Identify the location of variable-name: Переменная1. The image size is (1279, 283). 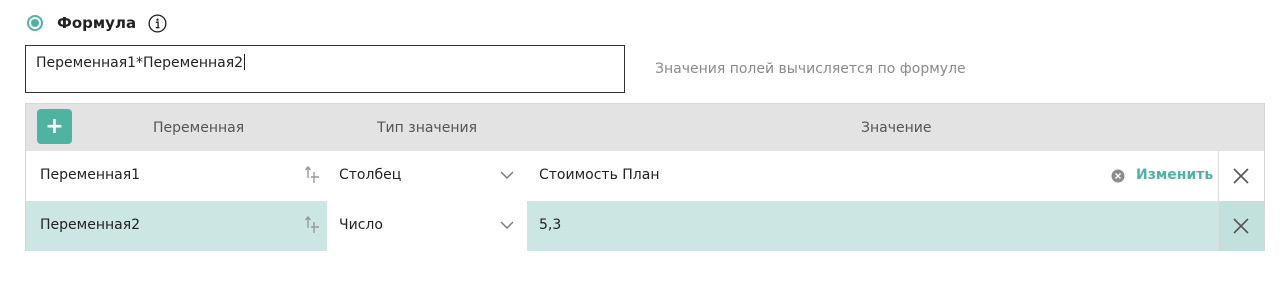
(90, 175).